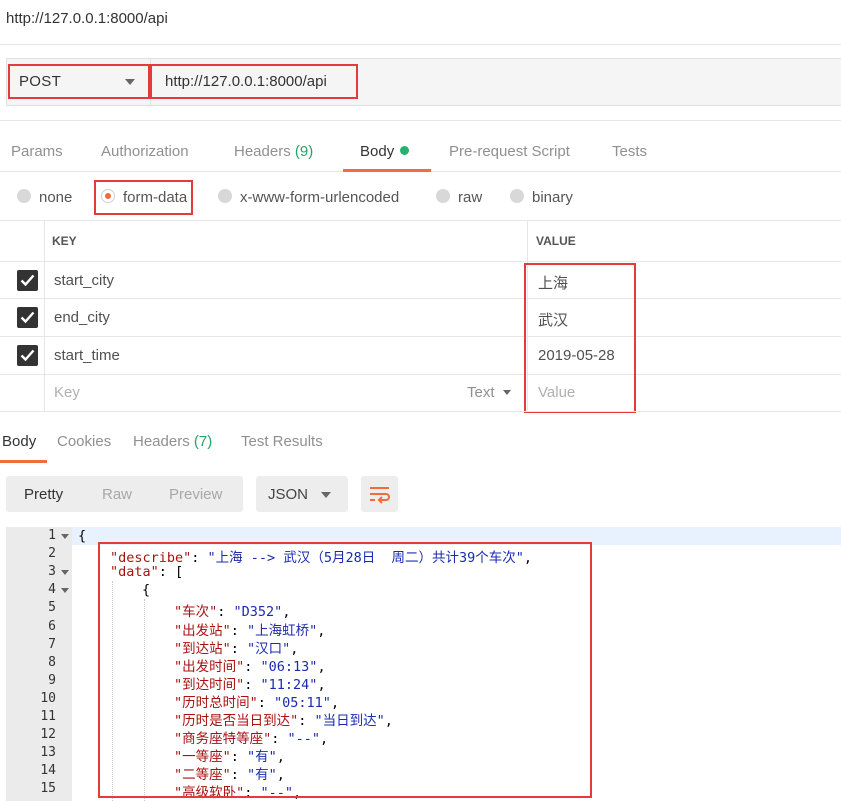 Image resolution: width=841 pixels, height=801 pixels. What do you see at coordinates (250, 666) in the screenshot?
I see `code-line: "出发时间": "06:13",` at bounding box center [250, 666].